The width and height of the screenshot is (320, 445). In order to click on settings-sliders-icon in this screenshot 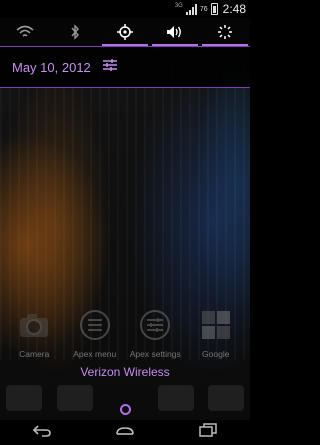, I will do `click(110, 67)`.